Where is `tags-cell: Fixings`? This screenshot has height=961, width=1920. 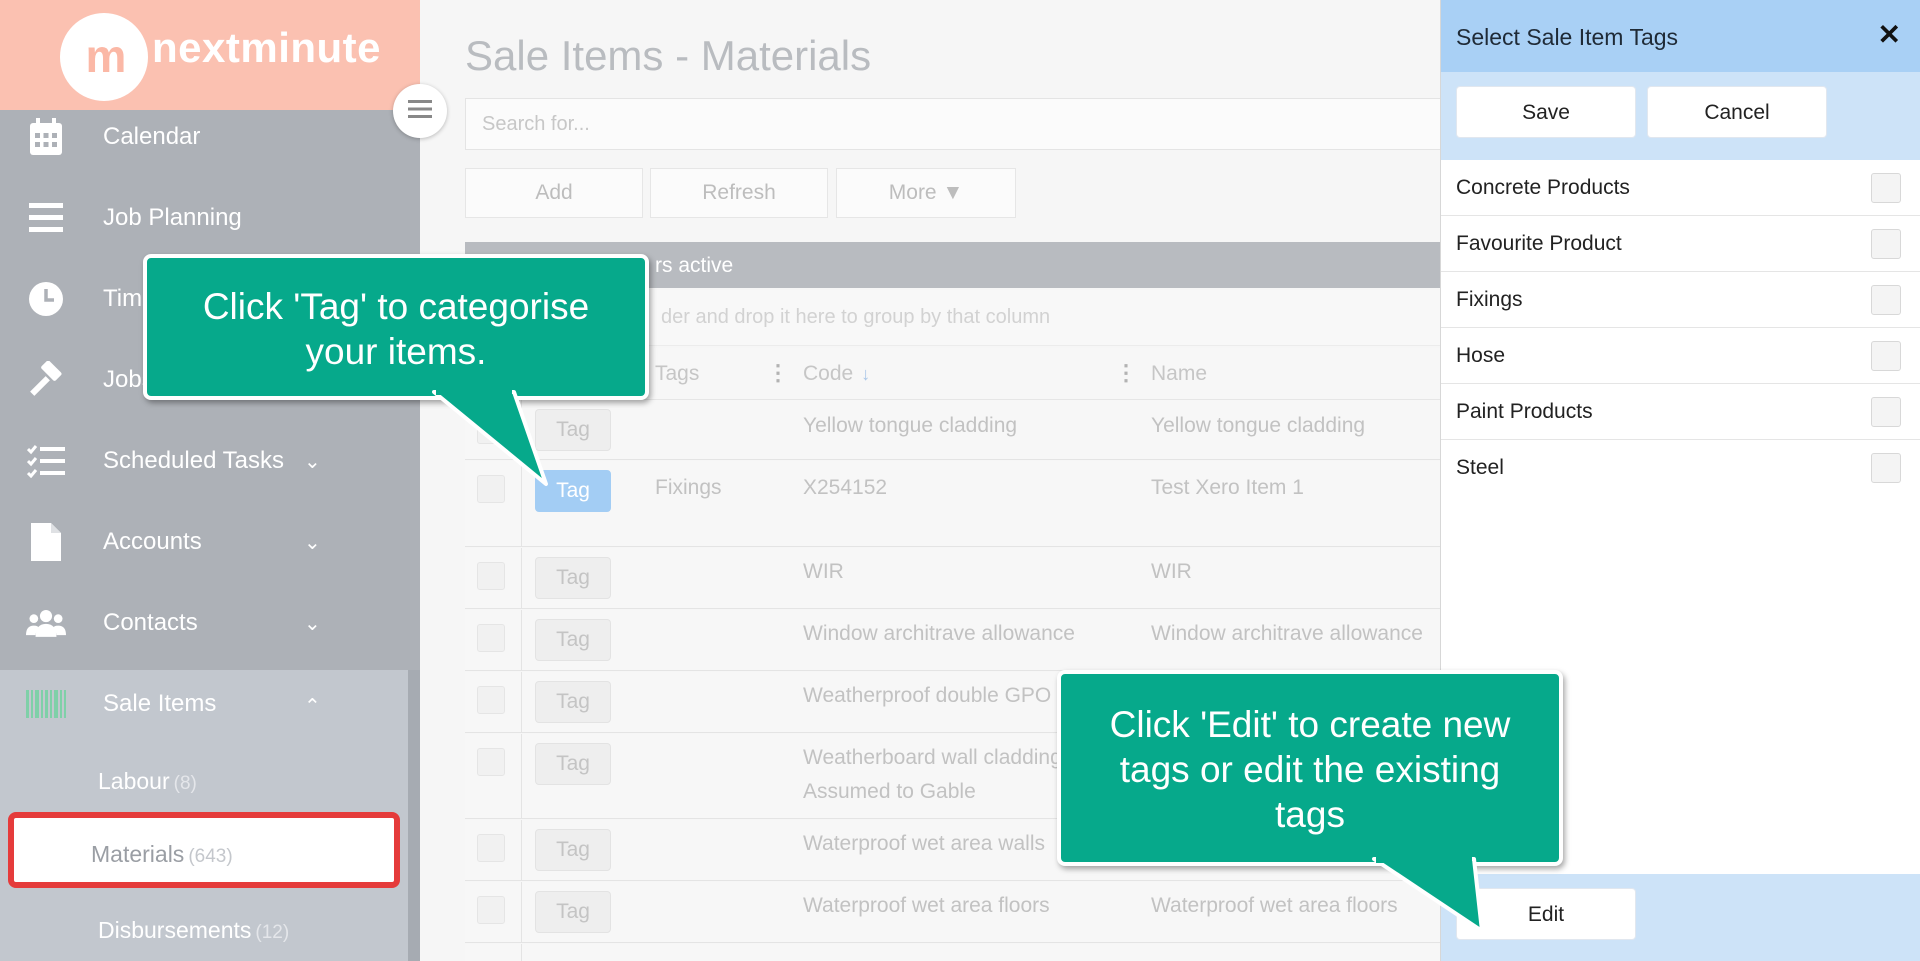 tags-cell: Fixings is located at coordinates (688, 487).